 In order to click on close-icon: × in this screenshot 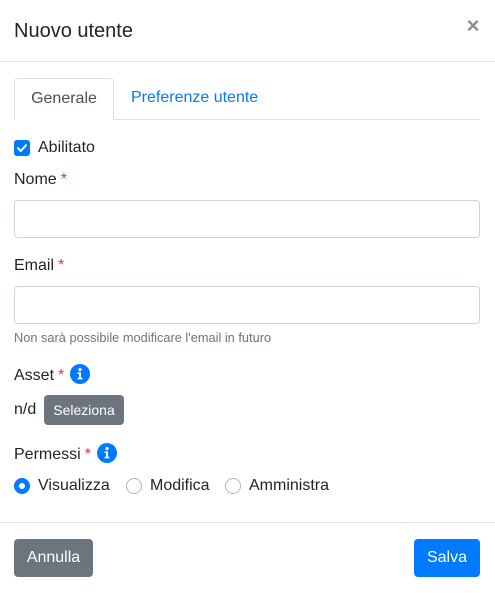, I will do `click(473, 26)`.